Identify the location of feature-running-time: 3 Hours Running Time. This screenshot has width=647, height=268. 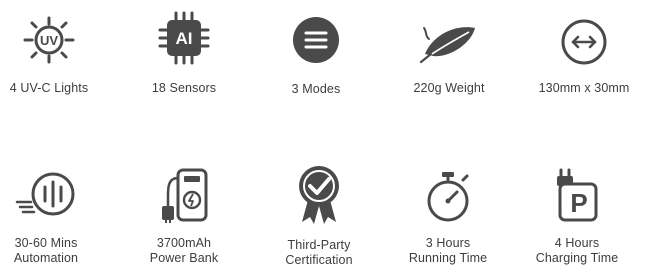
(448, 213).